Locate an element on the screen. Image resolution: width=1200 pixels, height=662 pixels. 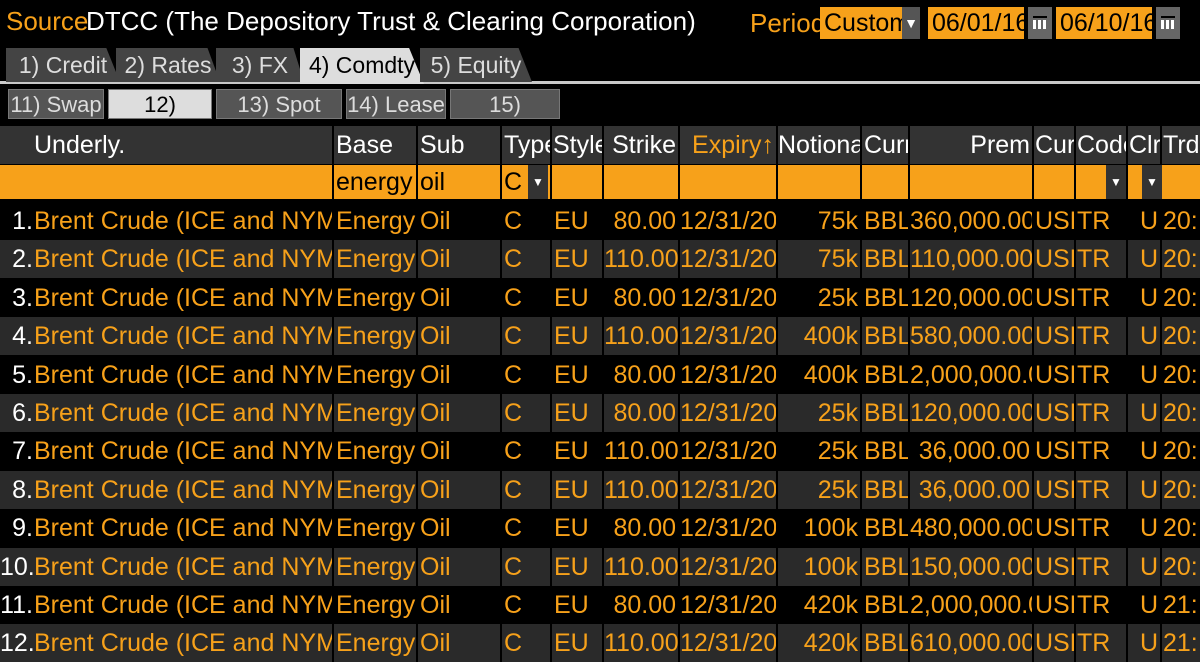
cell-sub: Oil is located at coordinates (460, 451).